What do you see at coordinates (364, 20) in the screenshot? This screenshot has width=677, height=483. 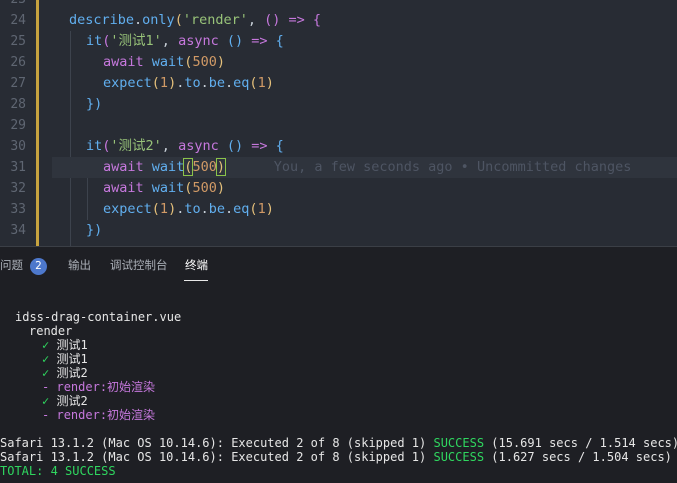 I see `code-line-24: describe.only('render', () => {` at bounding box center [364, 20].